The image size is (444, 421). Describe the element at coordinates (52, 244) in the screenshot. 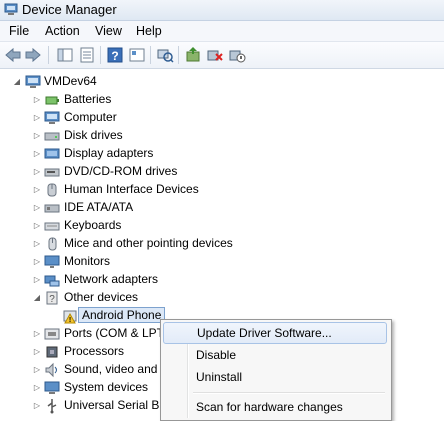

I see `mouse-icon` at that location.